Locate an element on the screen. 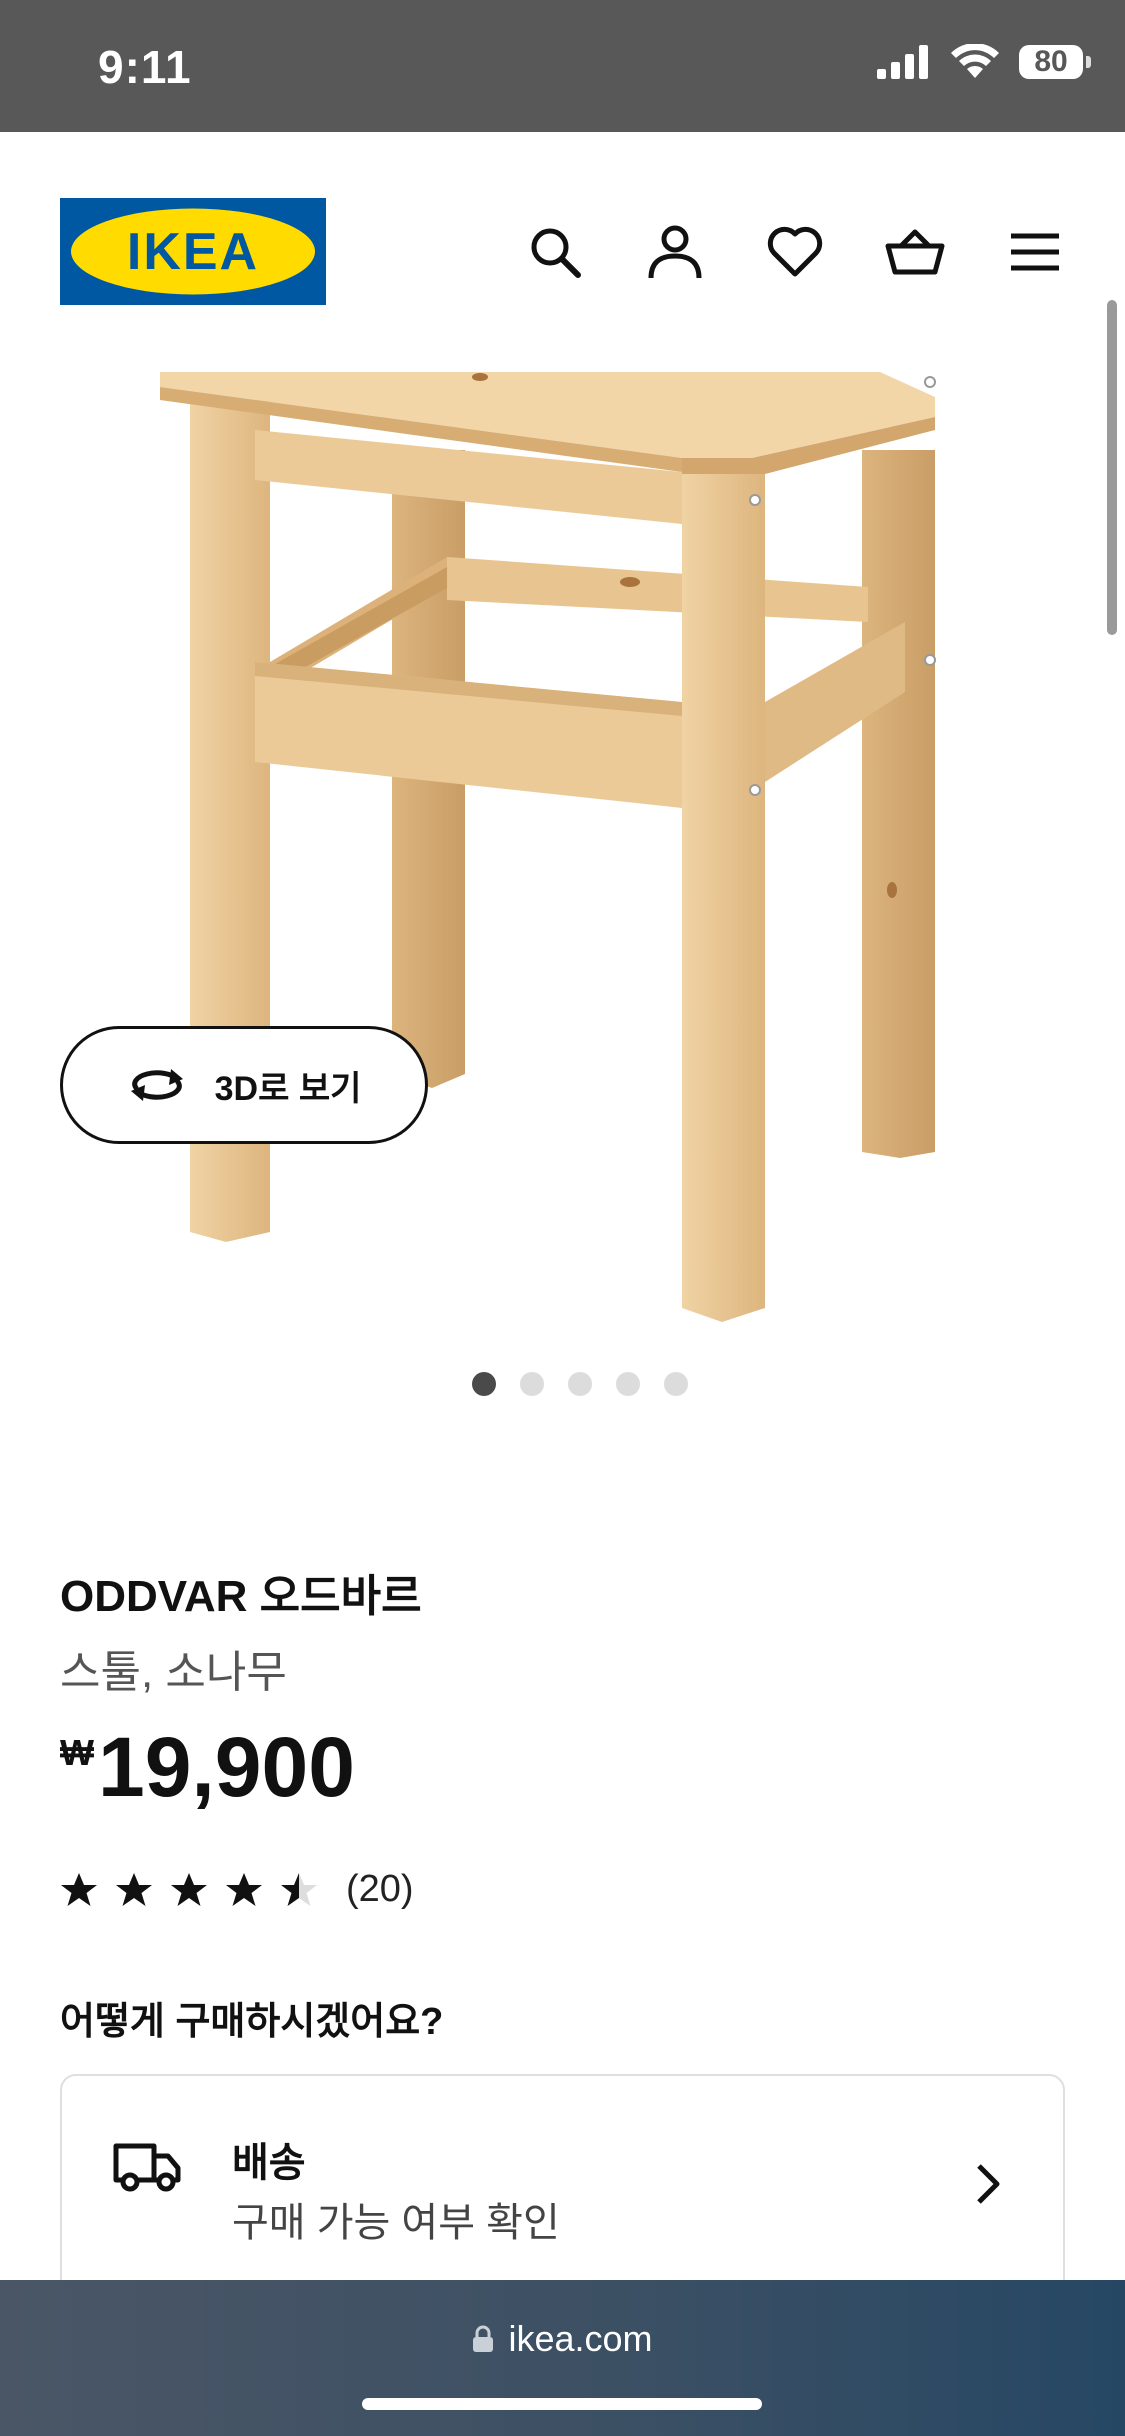 This screenshot has height=2436, width=1125. carousel-dots is located at coordinates (562, 1384).